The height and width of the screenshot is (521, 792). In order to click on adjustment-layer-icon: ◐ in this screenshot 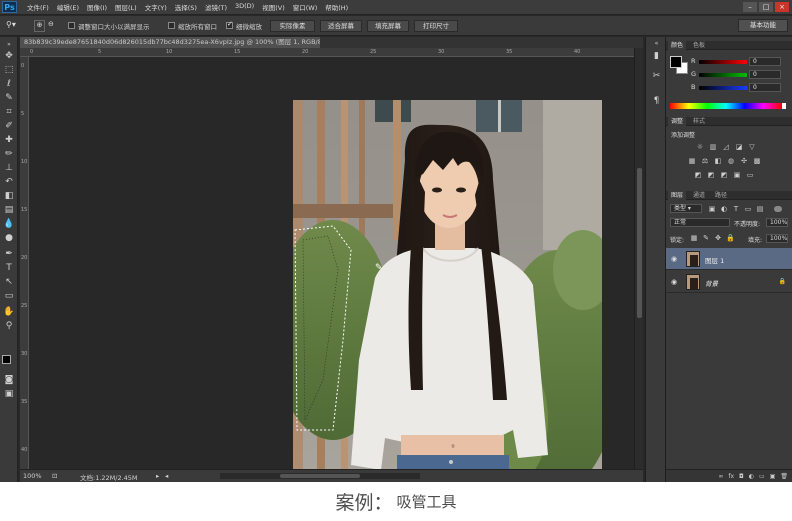, I will do `click(751, 476)`.